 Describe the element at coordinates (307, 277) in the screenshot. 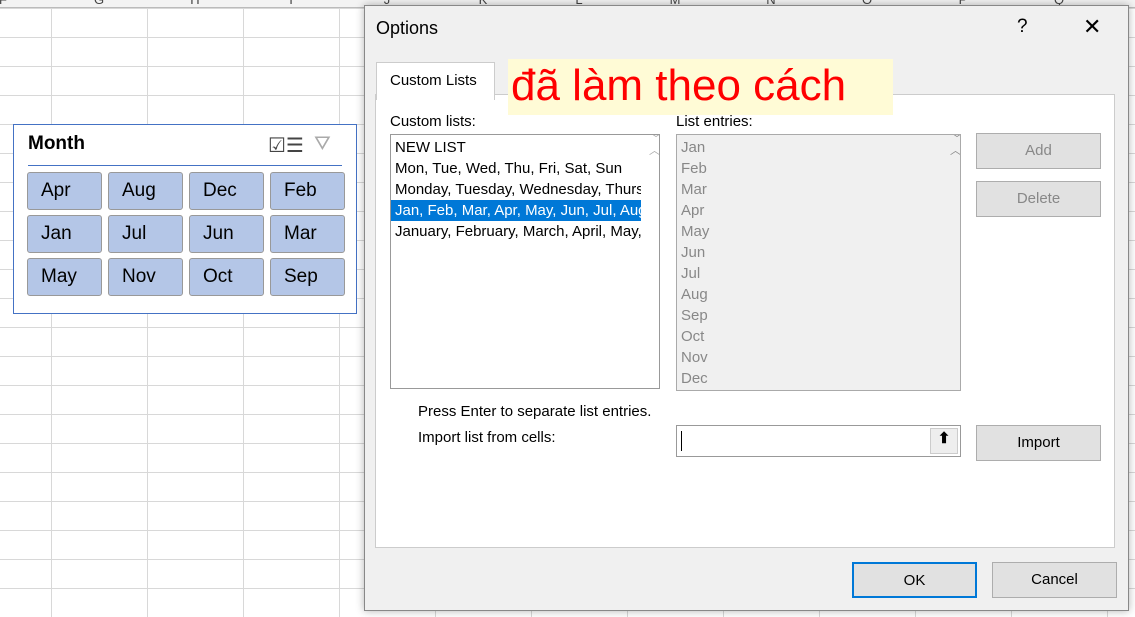

I see `slicer-item-sep: Sep` at that location.